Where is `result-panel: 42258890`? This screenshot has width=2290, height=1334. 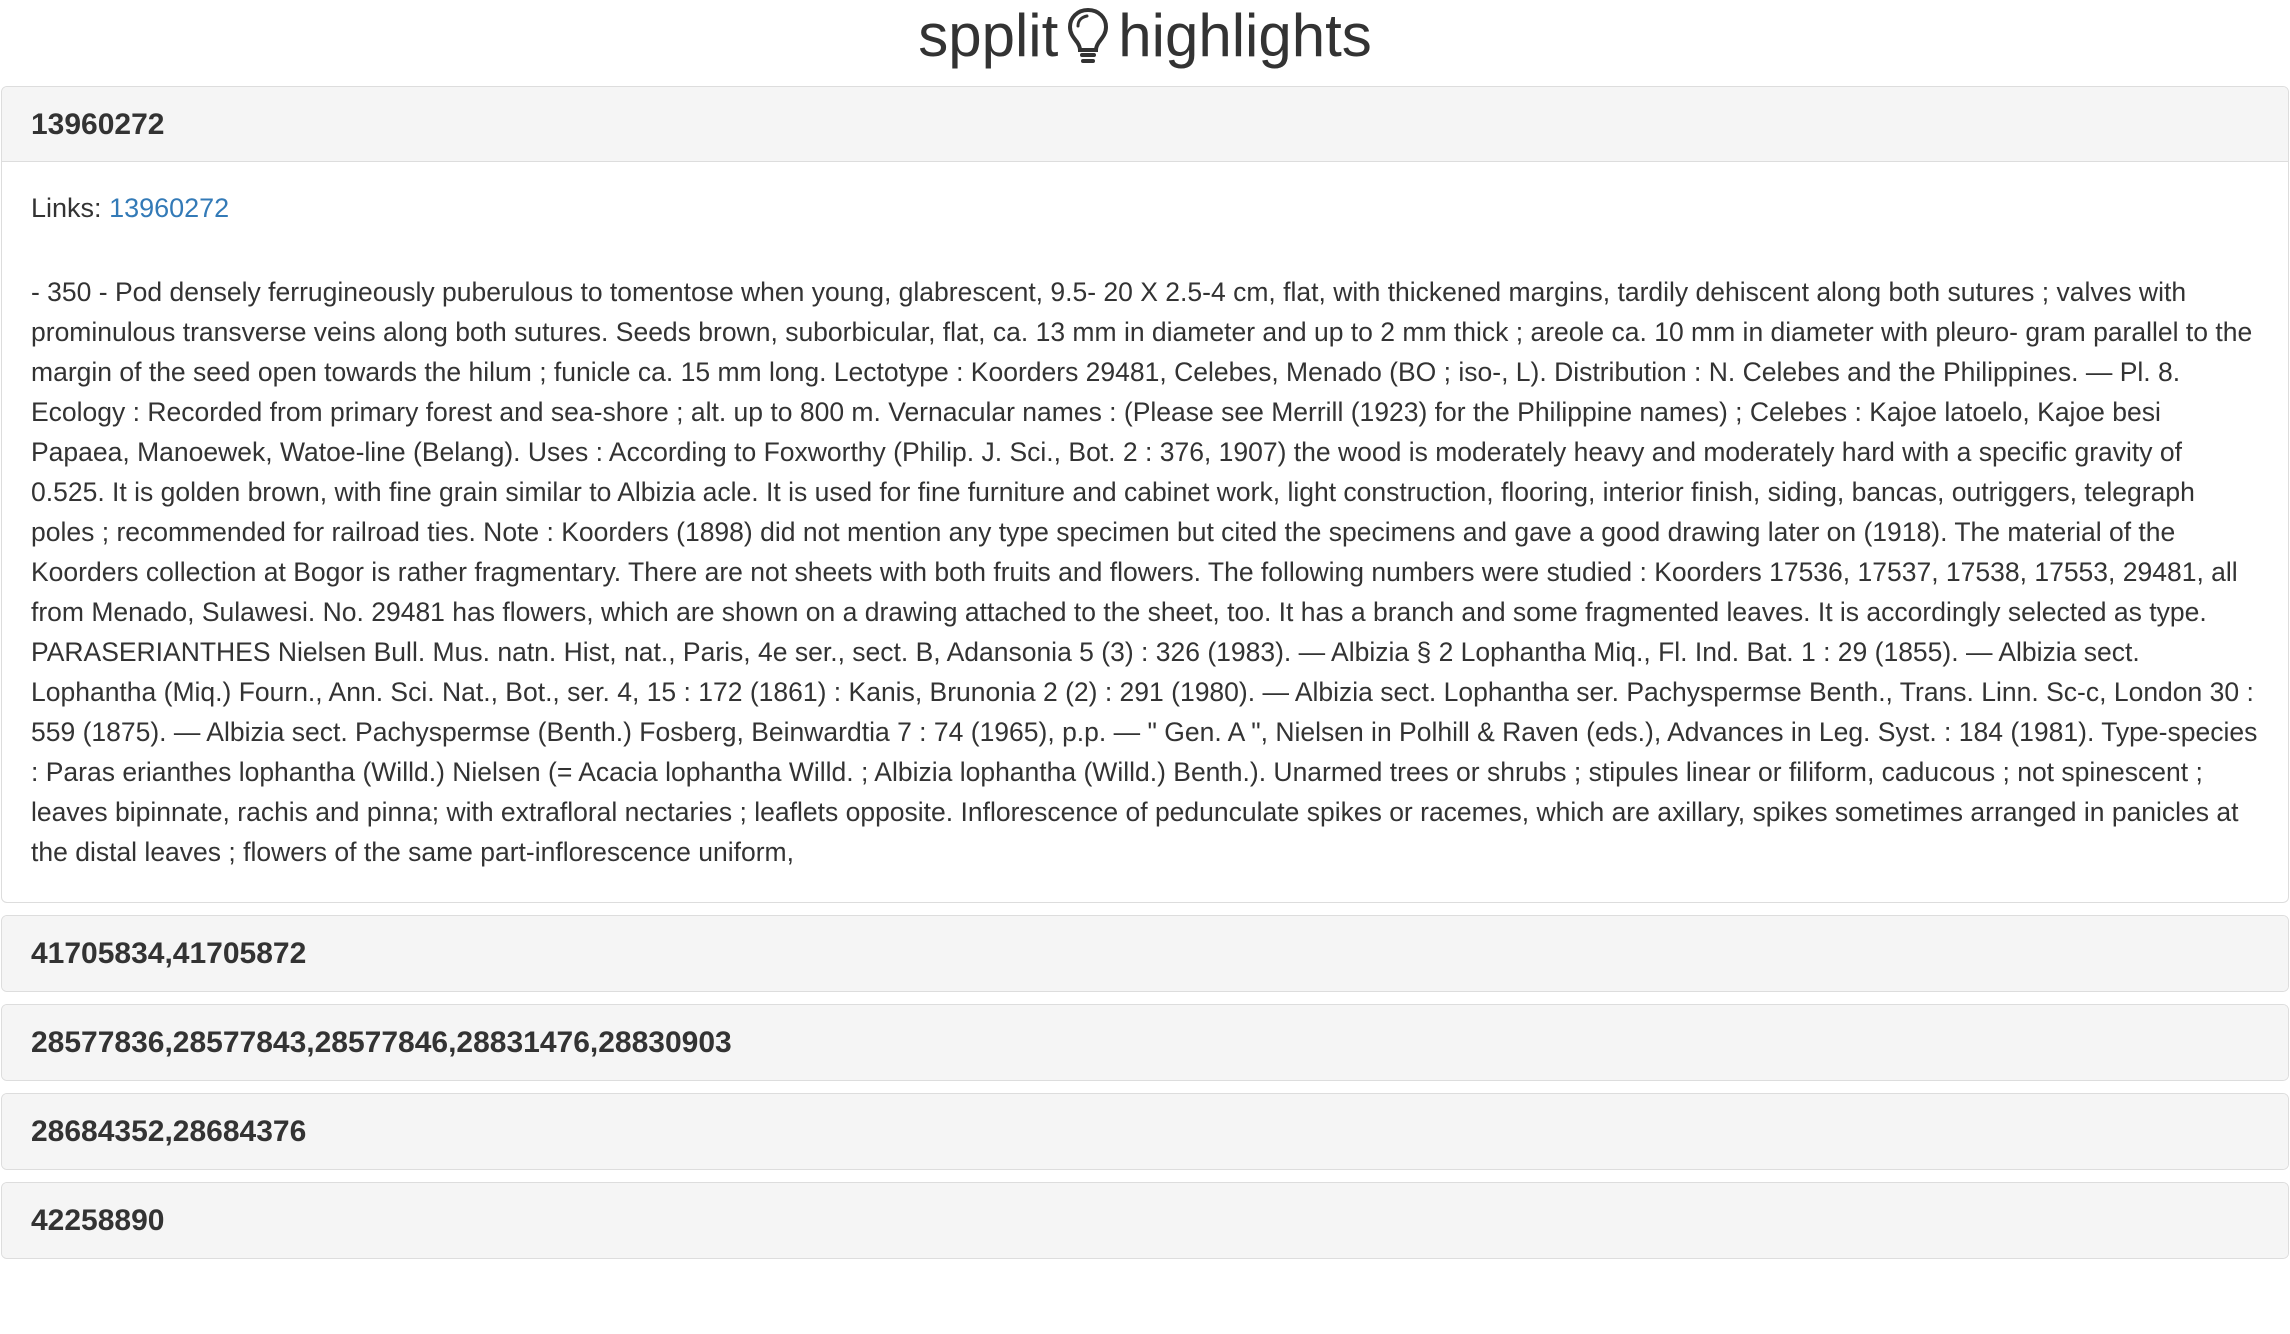 result-panel: 42258890 is located at coordinates (1145, 1220).